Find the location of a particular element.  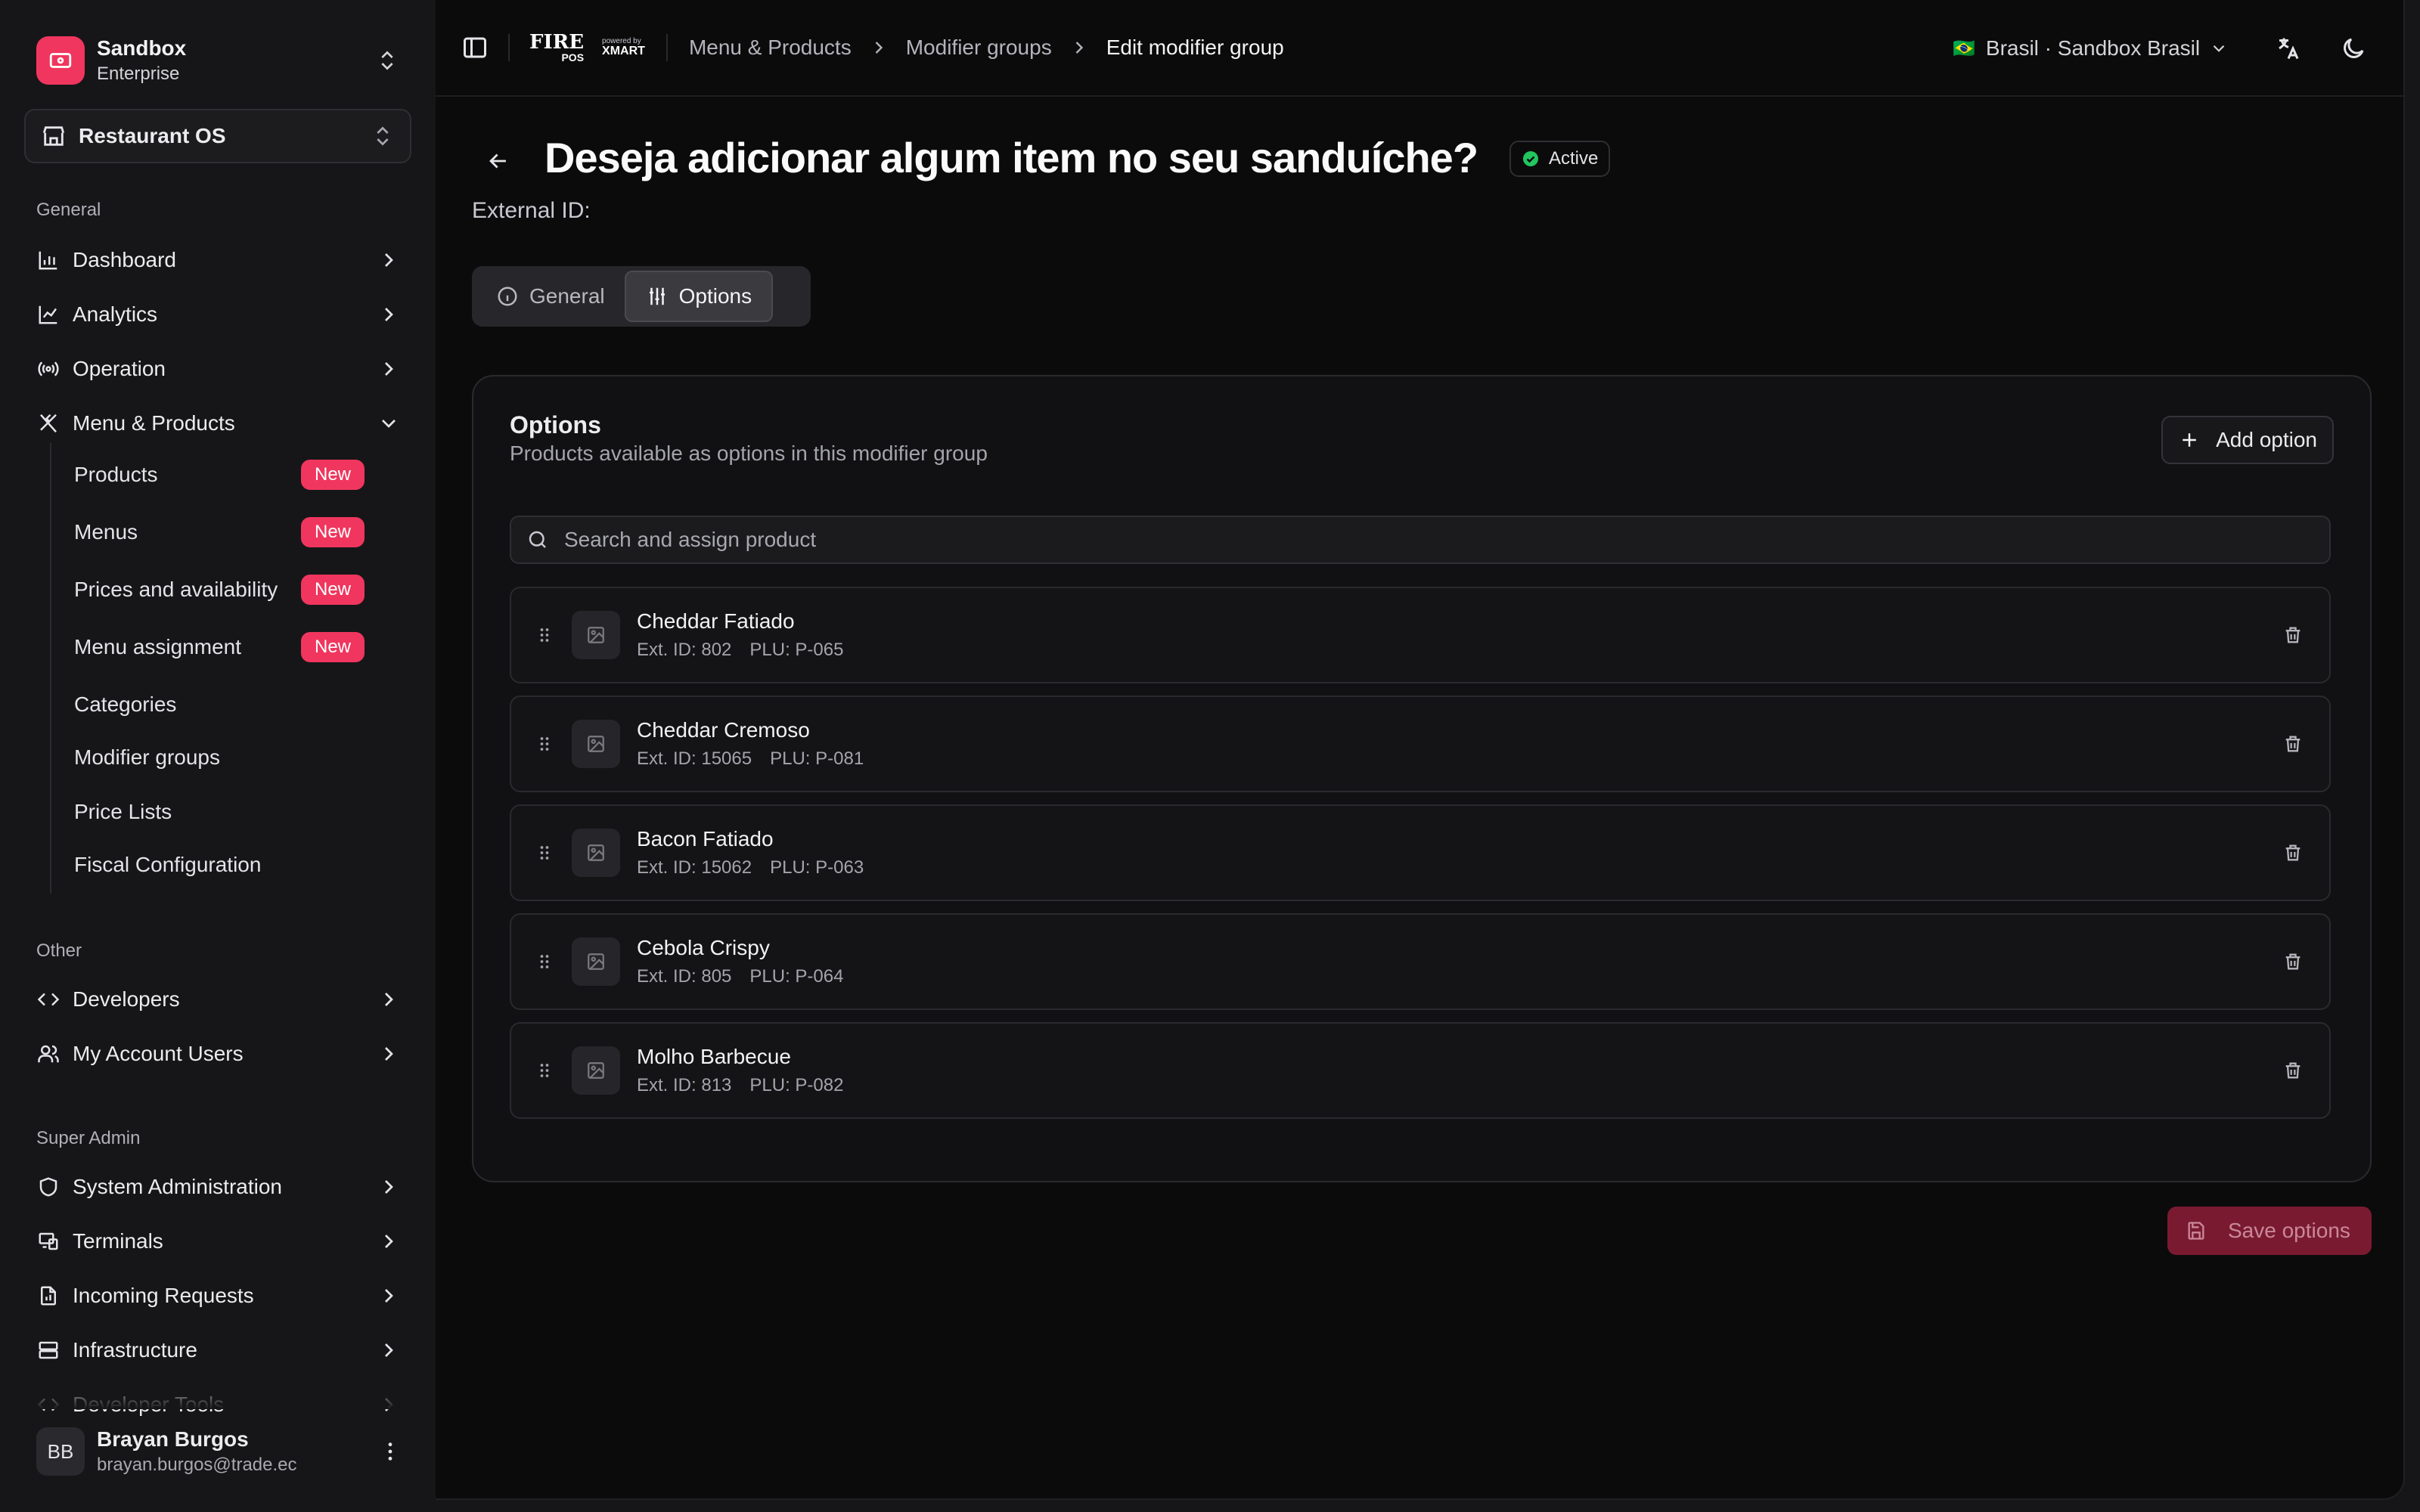

sidebar-subitem-price-lists: Price Lists is located at coordinates (219, 812).